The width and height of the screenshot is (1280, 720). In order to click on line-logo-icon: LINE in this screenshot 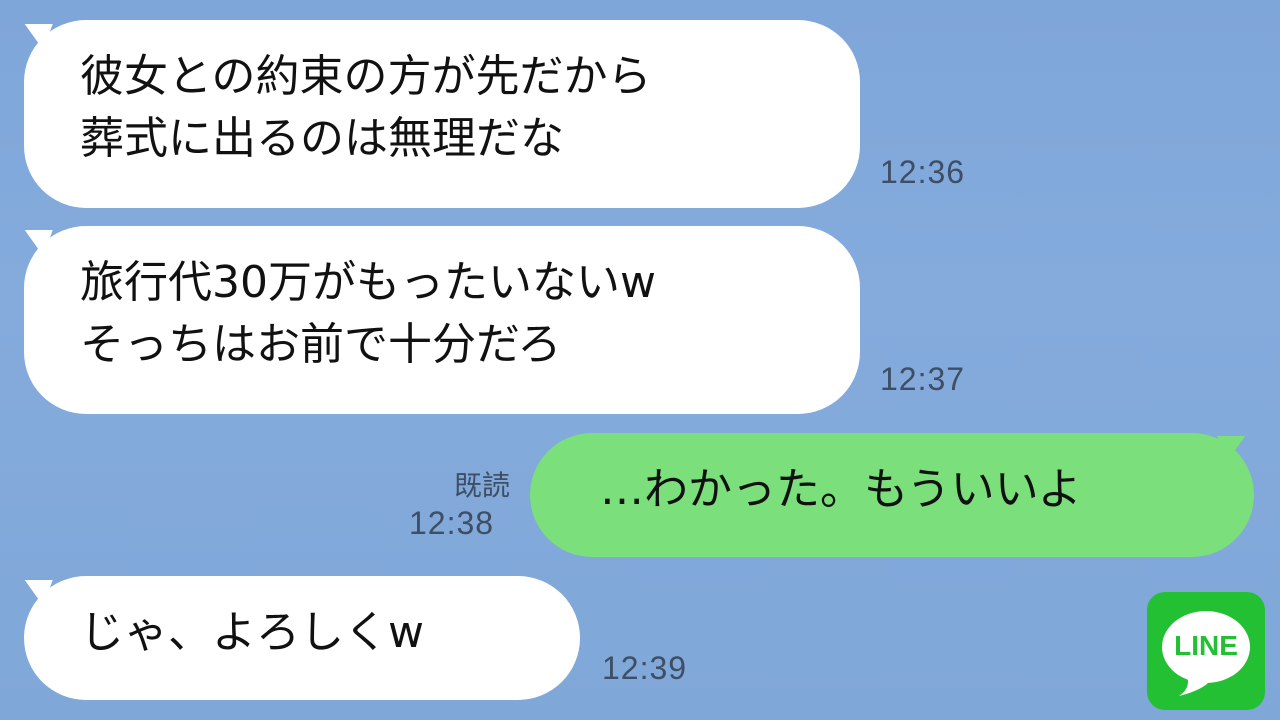, I will do `click(1206, 651)`.